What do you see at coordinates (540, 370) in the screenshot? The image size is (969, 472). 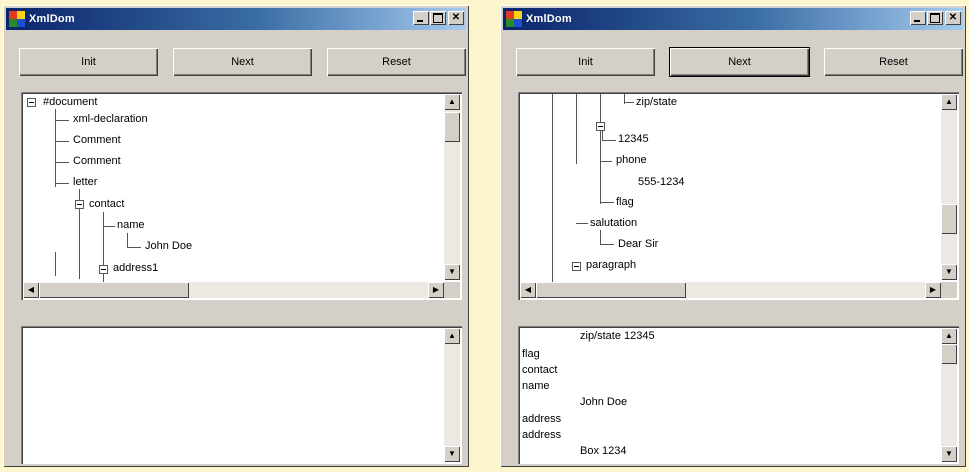 I see `text-line: contact` at bounding box center [540, 370].